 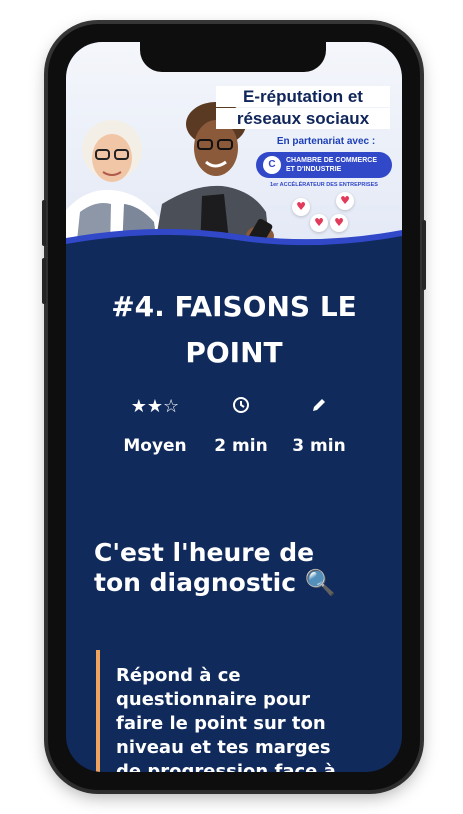 What do you see at coordinates (424, 255) in the screenshot?
I see `phone-side-button-right` at bounding box center [424, 255].